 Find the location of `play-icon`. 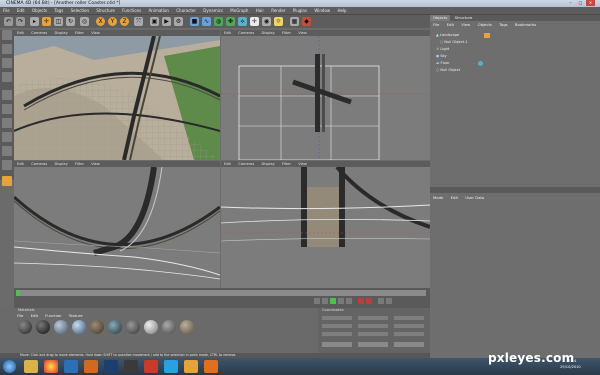

play-icon is located at coordinates (333, 301).